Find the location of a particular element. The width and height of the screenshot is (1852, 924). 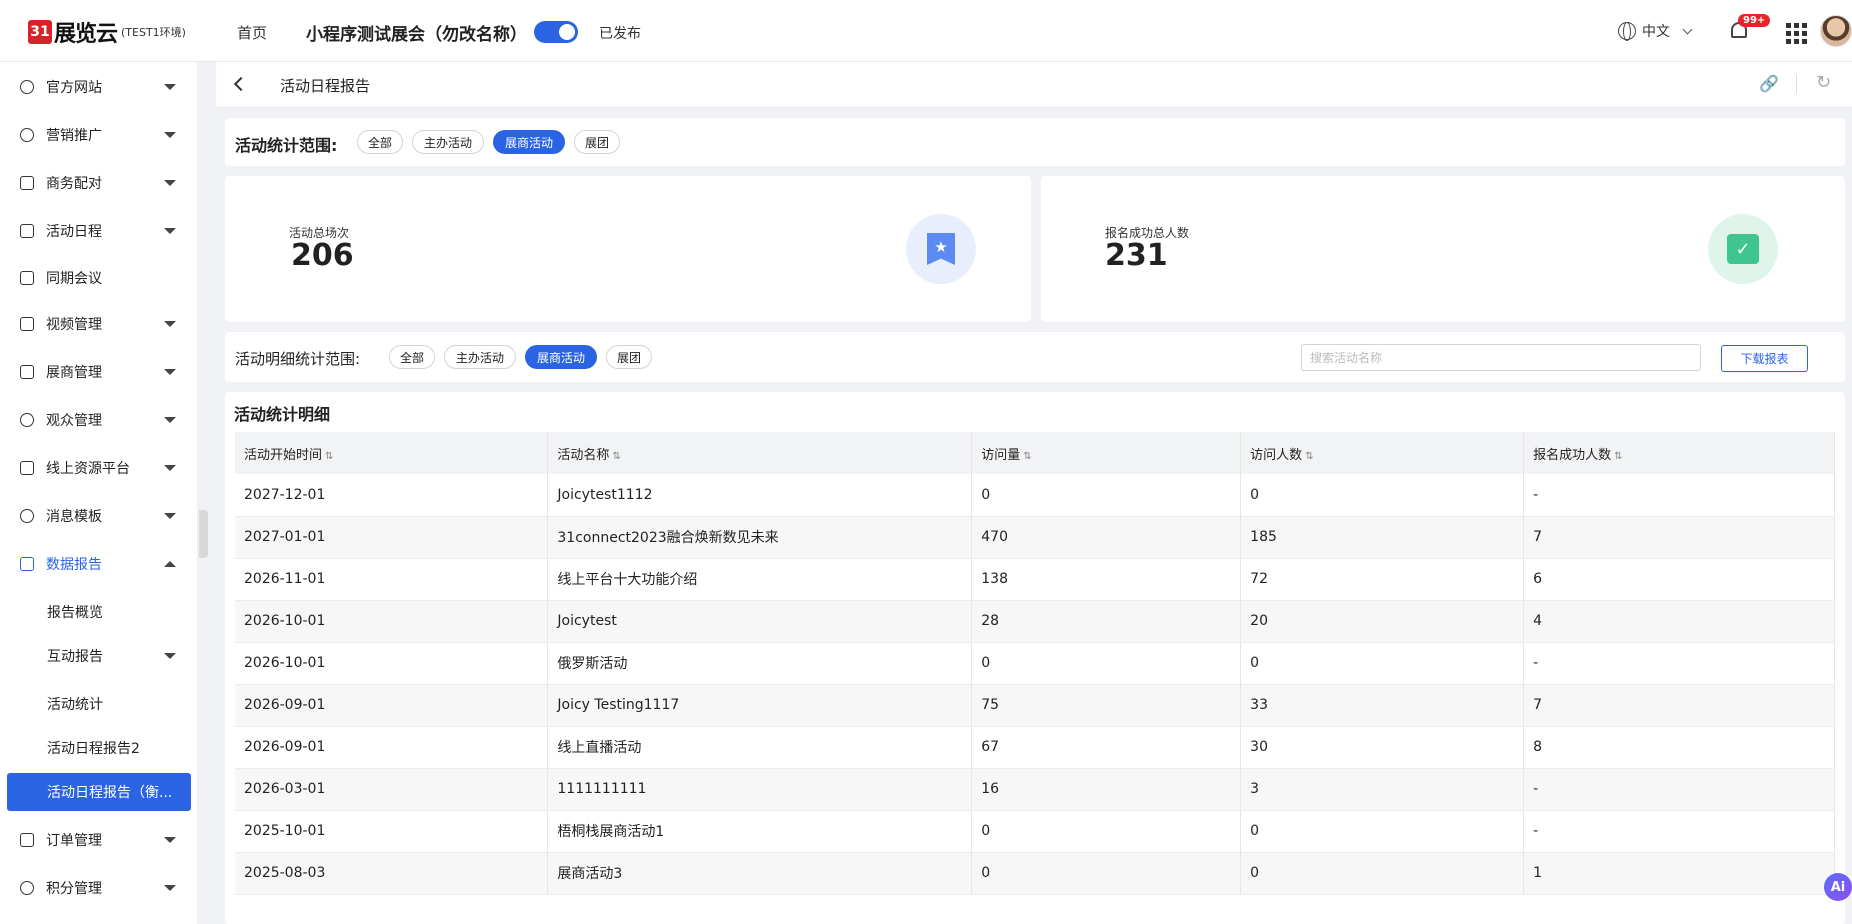

logo: 31 展览云 (TEST1环境) is located at coordinates (107, 32).